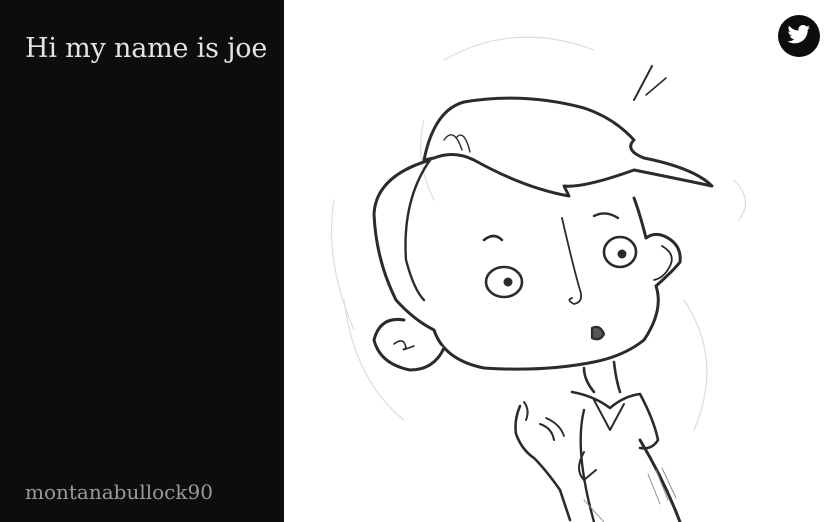 The height and width of the screenshot is (522, 835). I want to click on twitter-bird-icon, so click(799, 36).